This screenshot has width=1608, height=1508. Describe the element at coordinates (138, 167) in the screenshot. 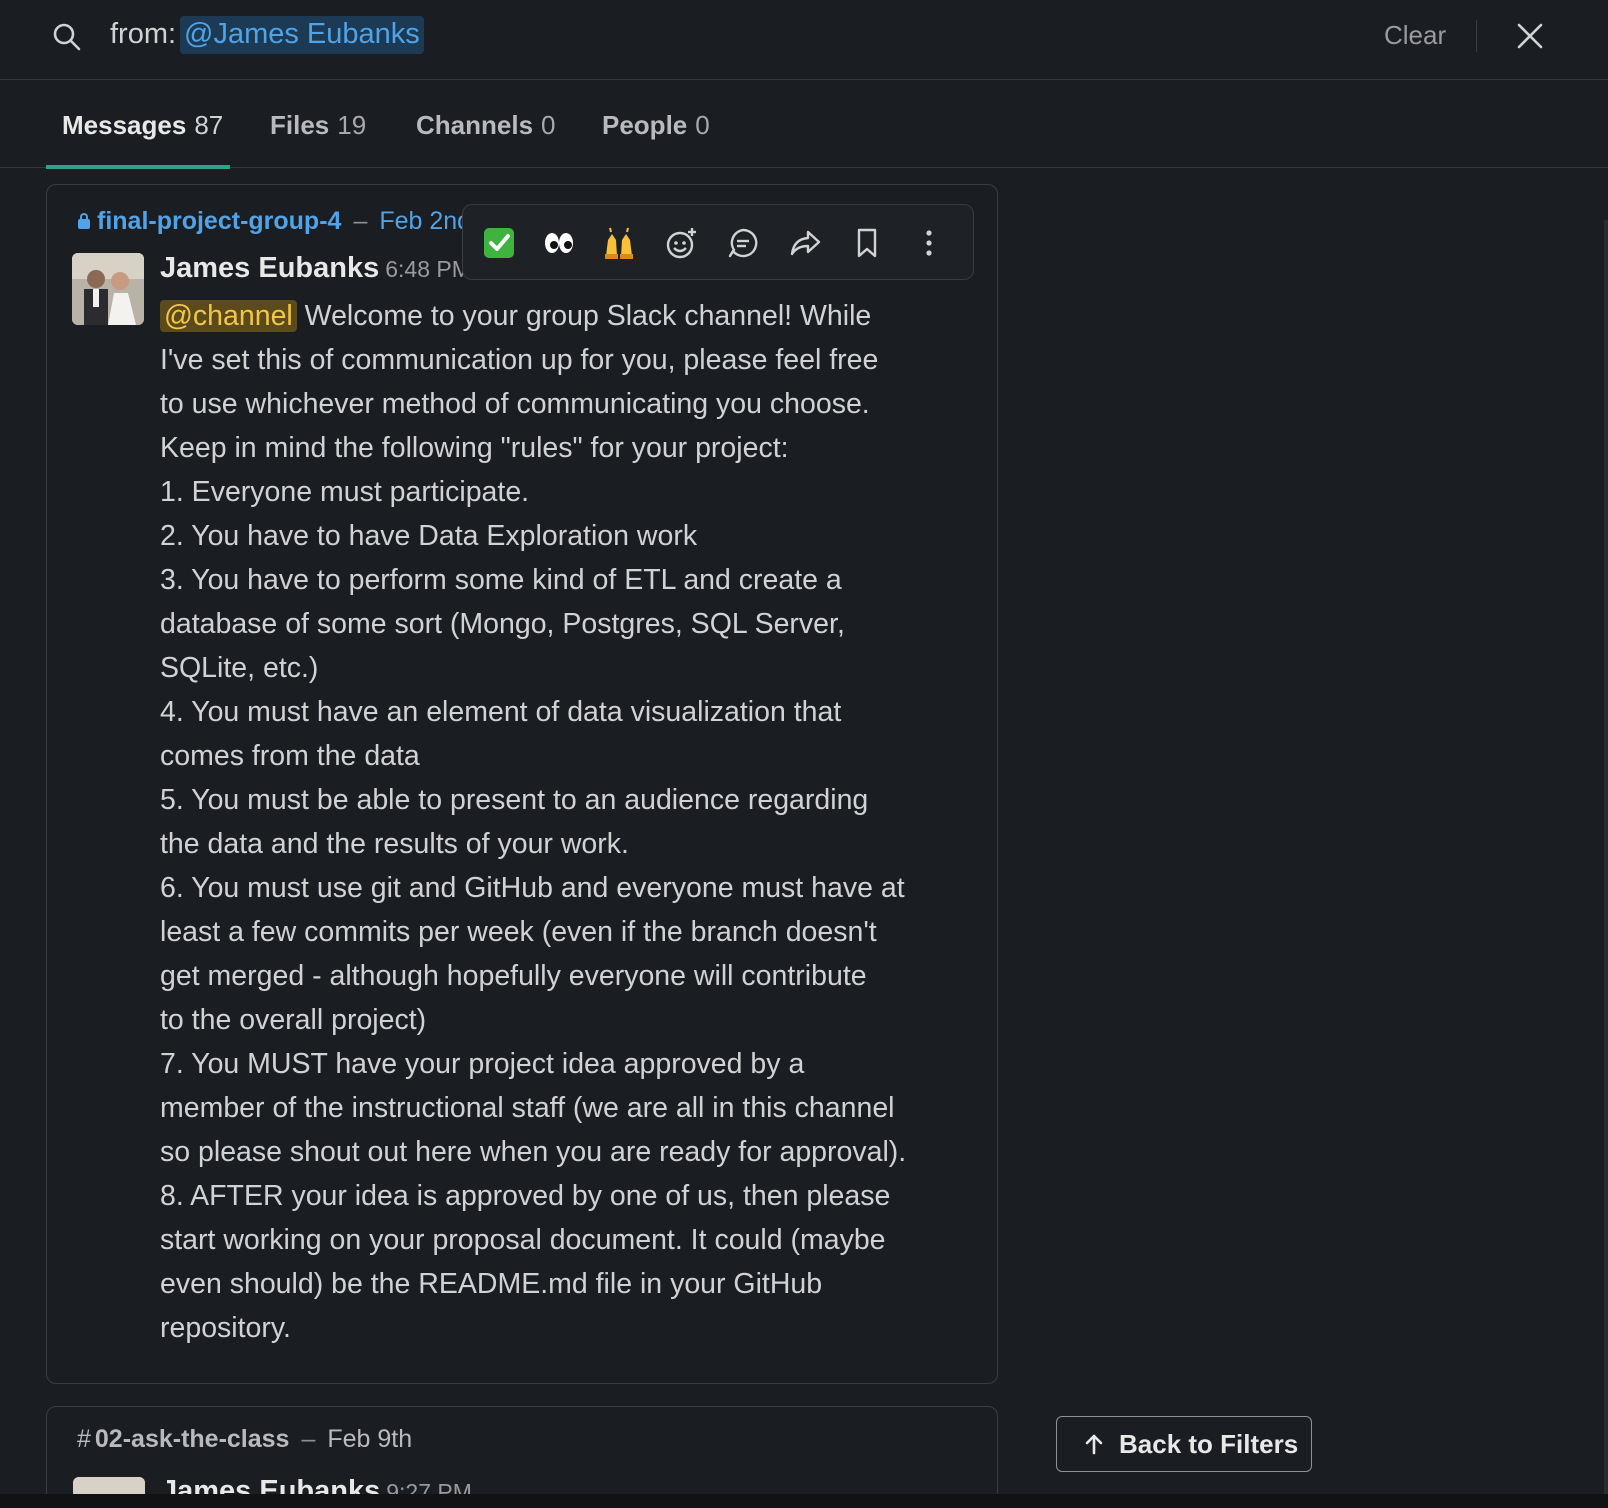

I see `active-tab-indicator` at that location.